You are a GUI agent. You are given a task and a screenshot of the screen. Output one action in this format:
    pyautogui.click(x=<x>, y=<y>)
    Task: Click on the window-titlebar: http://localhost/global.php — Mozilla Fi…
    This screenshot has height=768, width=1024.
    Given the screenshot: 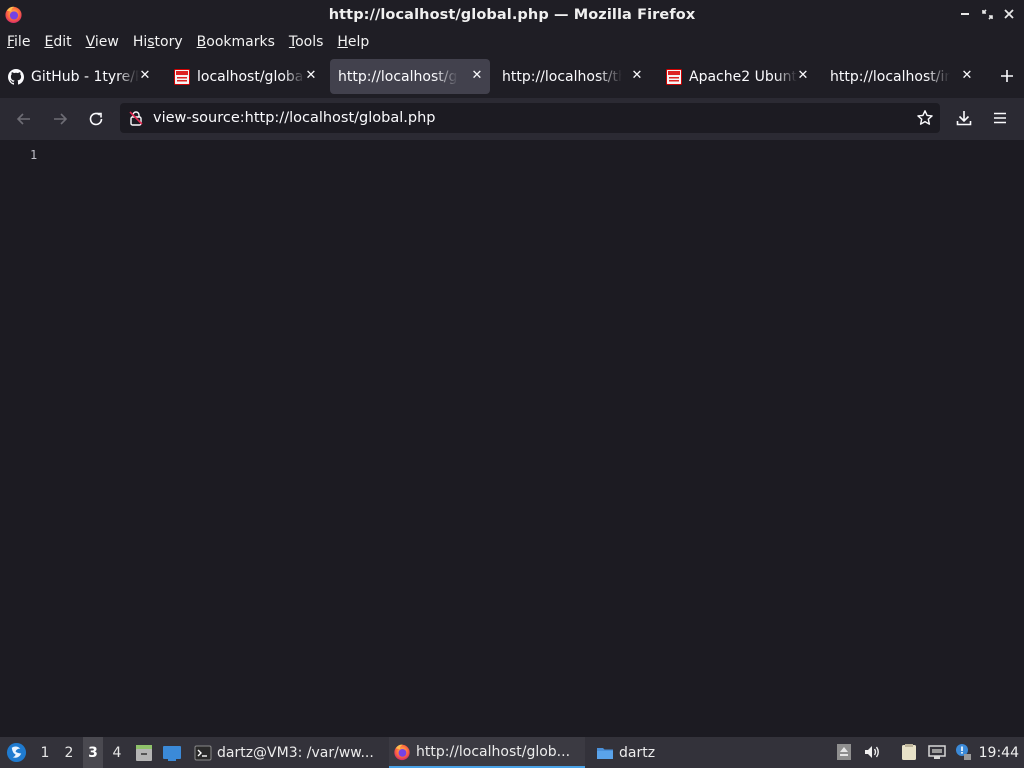 What is the action you would take?
    pyautogui.click(x=512, y=14)
    